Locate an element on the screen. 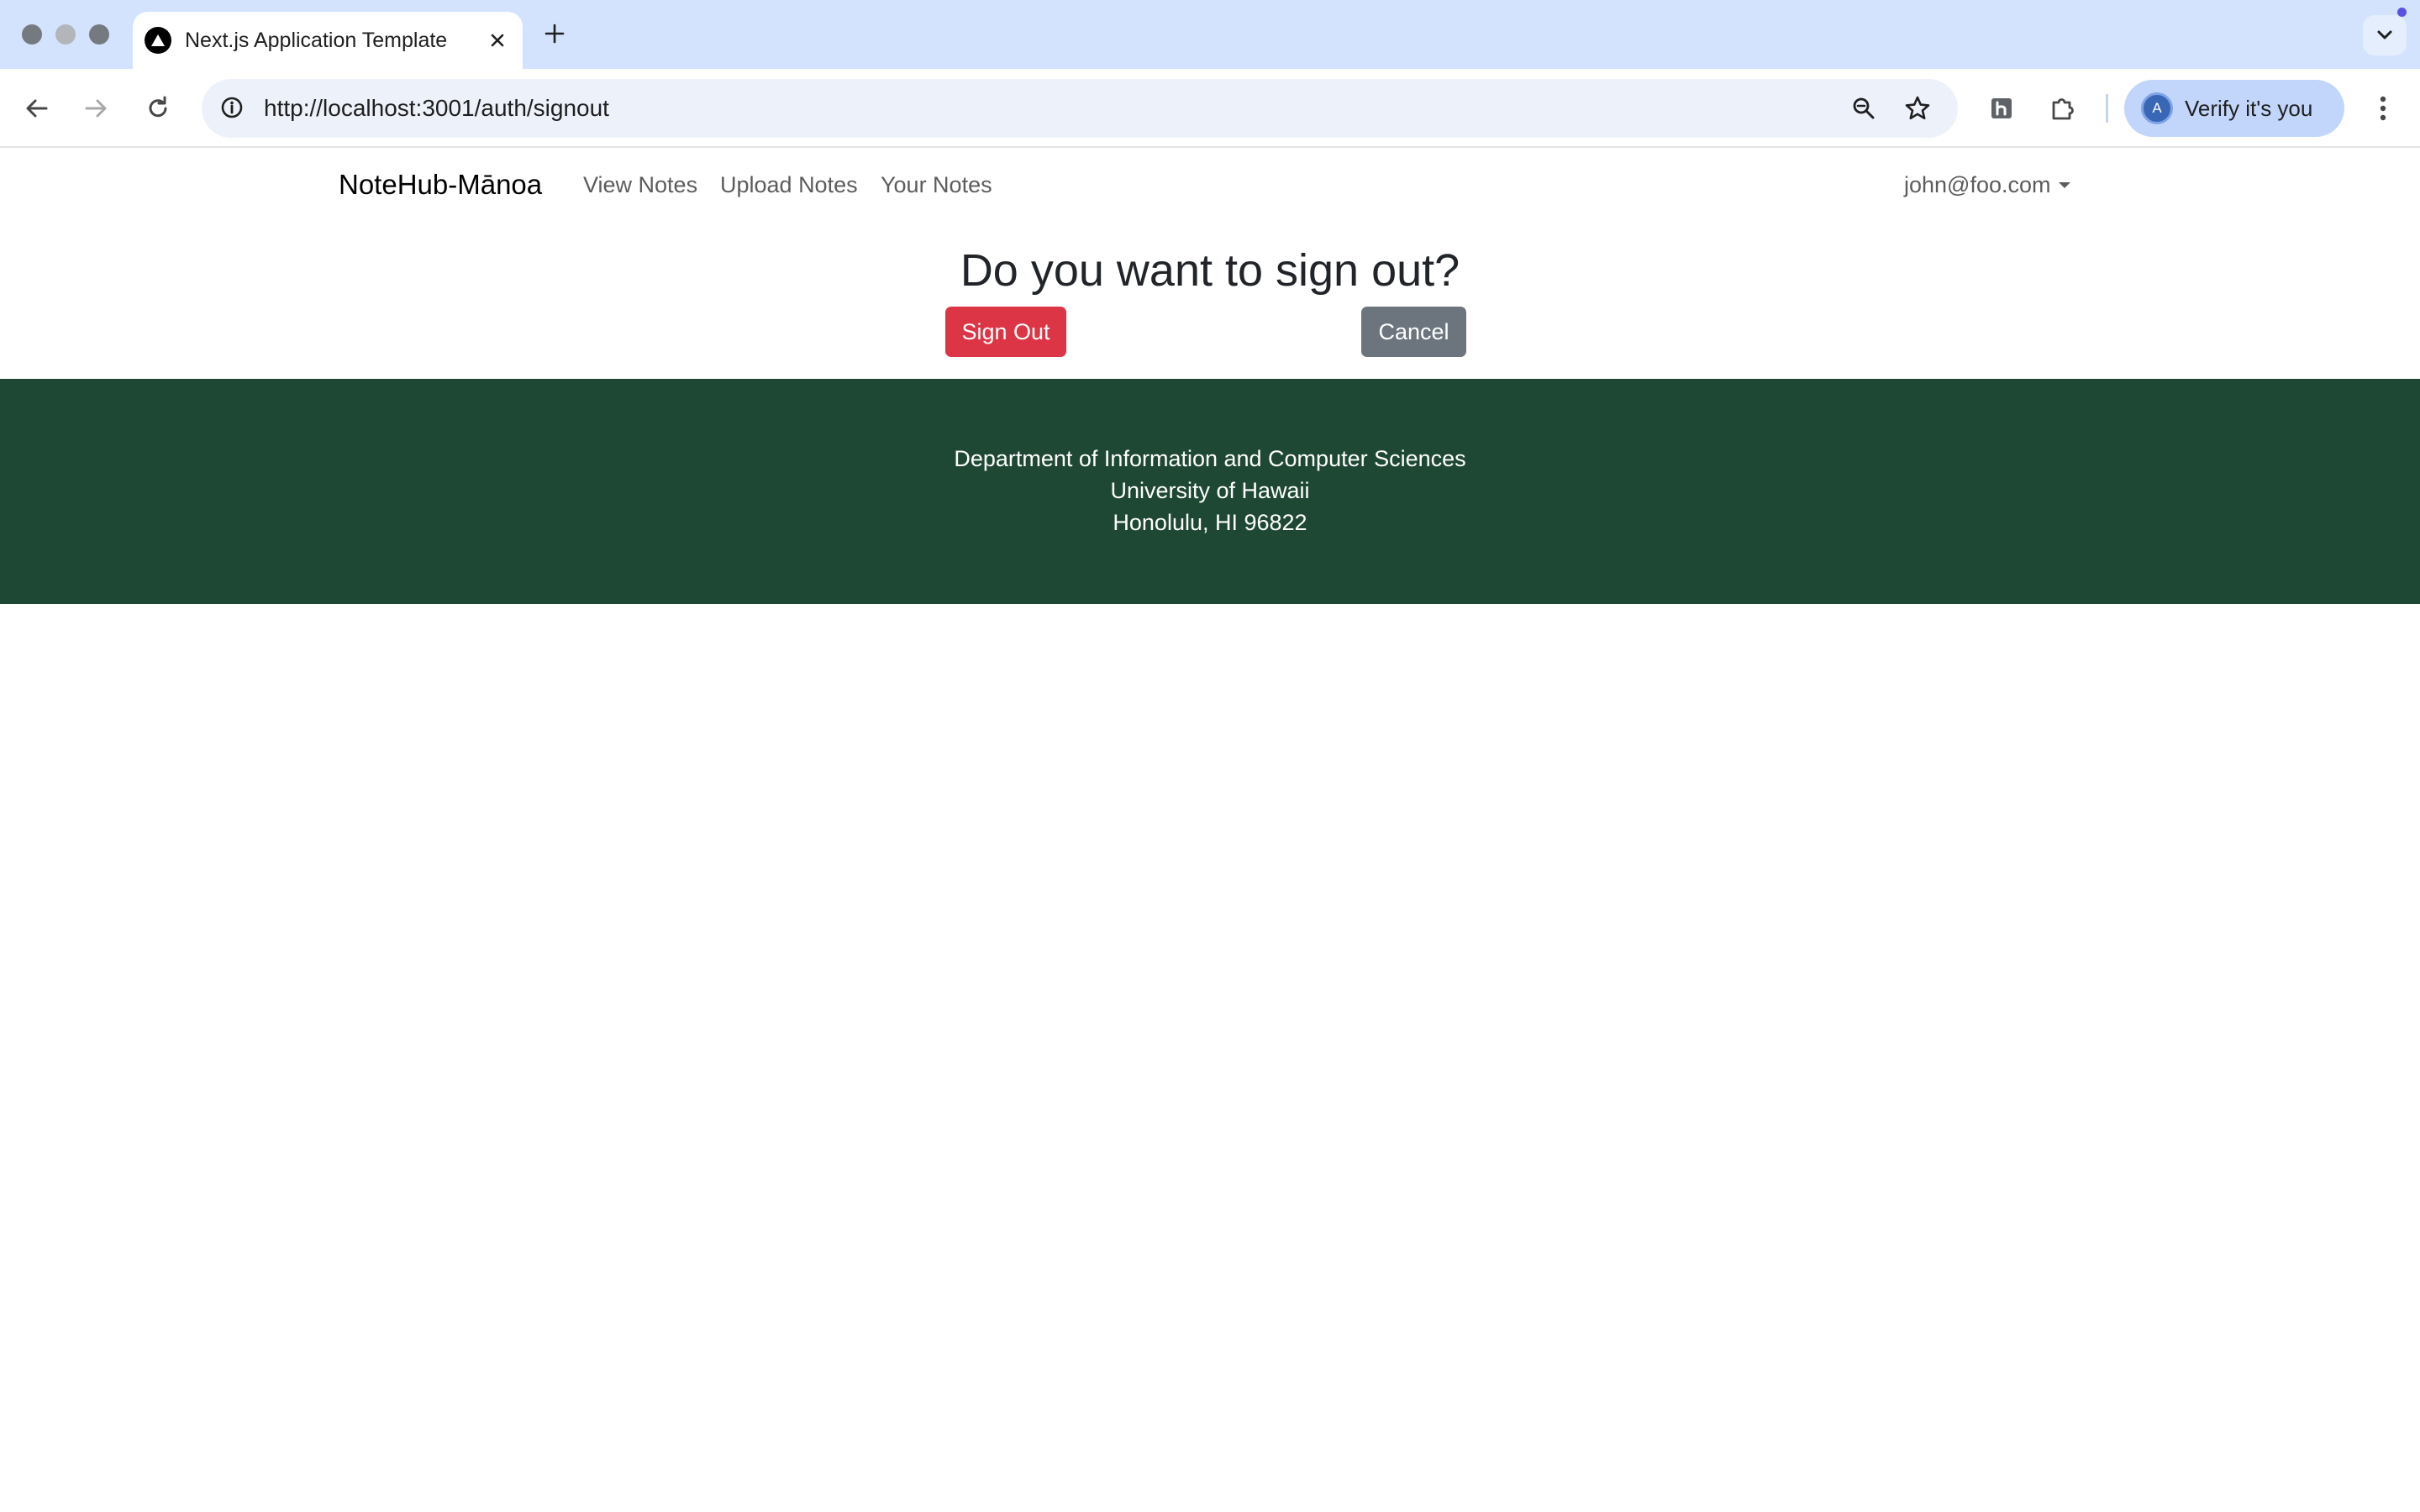 Image resolution: width=2420 pixels, height=1512 pixels. nextjs-favicon-icon is located at coordinates (158, 40).